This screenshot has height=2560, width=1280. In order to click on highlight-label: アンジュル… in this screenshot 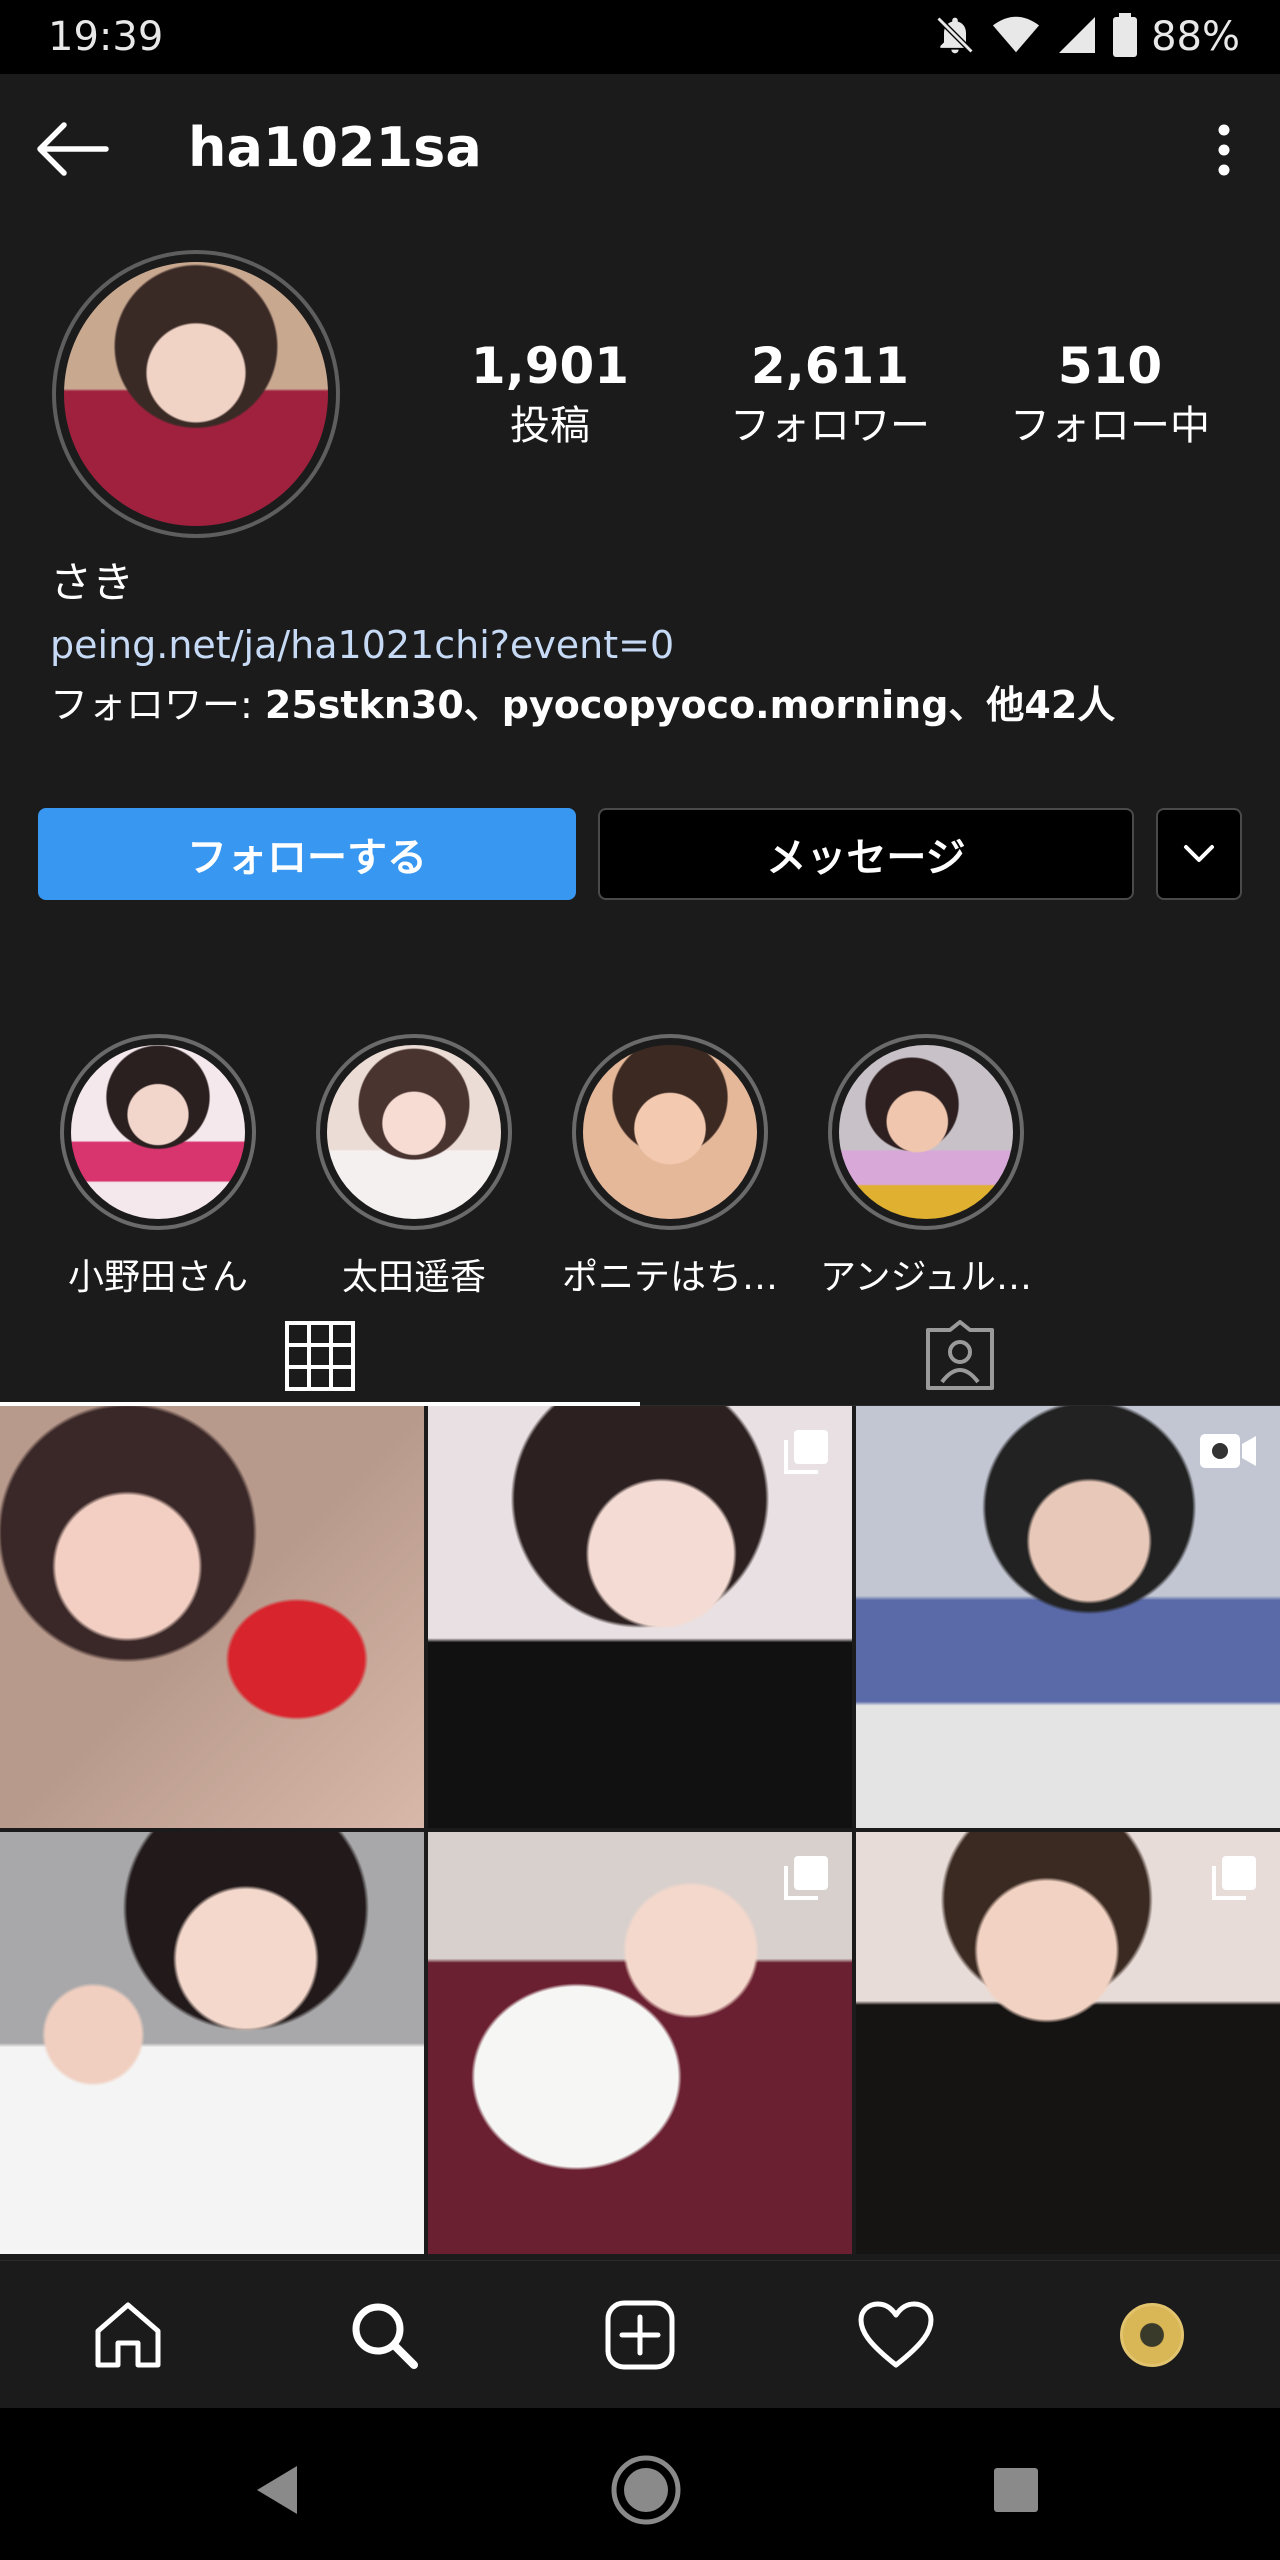, I will do `click(926, 1277)`.